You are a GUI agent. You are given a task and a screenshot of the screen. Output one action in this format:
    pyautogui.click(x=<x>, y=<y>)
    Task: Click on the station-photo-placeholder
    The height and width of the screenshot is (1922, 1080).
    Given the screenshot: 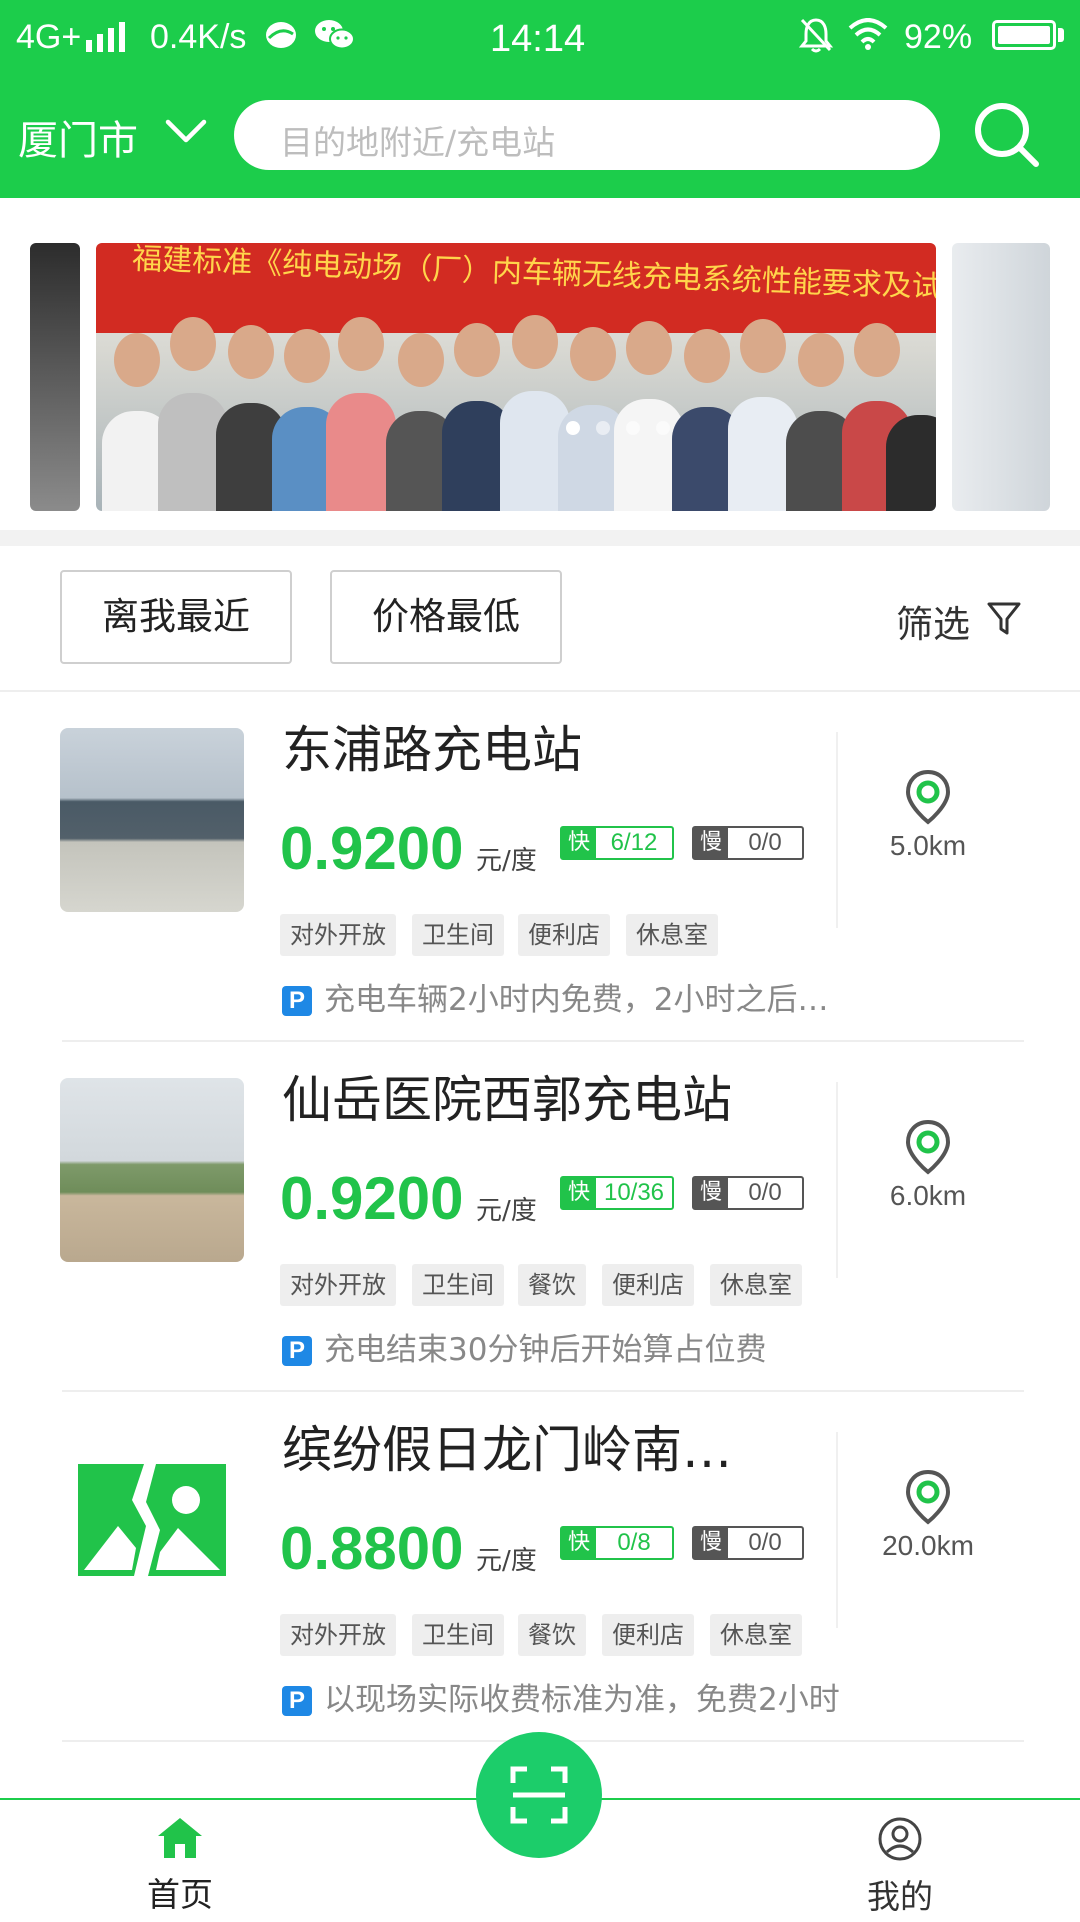 What is the action you would take?
    pyautogui.click(x=152, y=1520)
    